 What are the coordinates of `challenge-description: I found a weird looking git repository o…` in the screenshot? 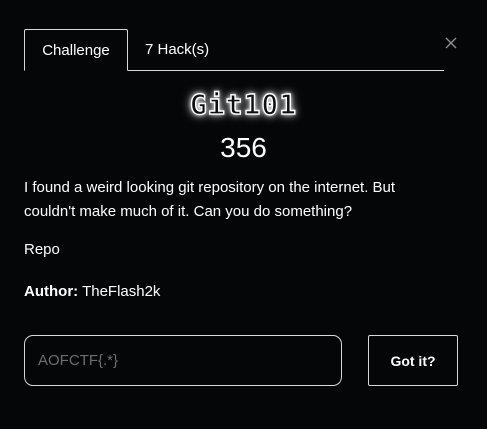 It's located at (210, 199).